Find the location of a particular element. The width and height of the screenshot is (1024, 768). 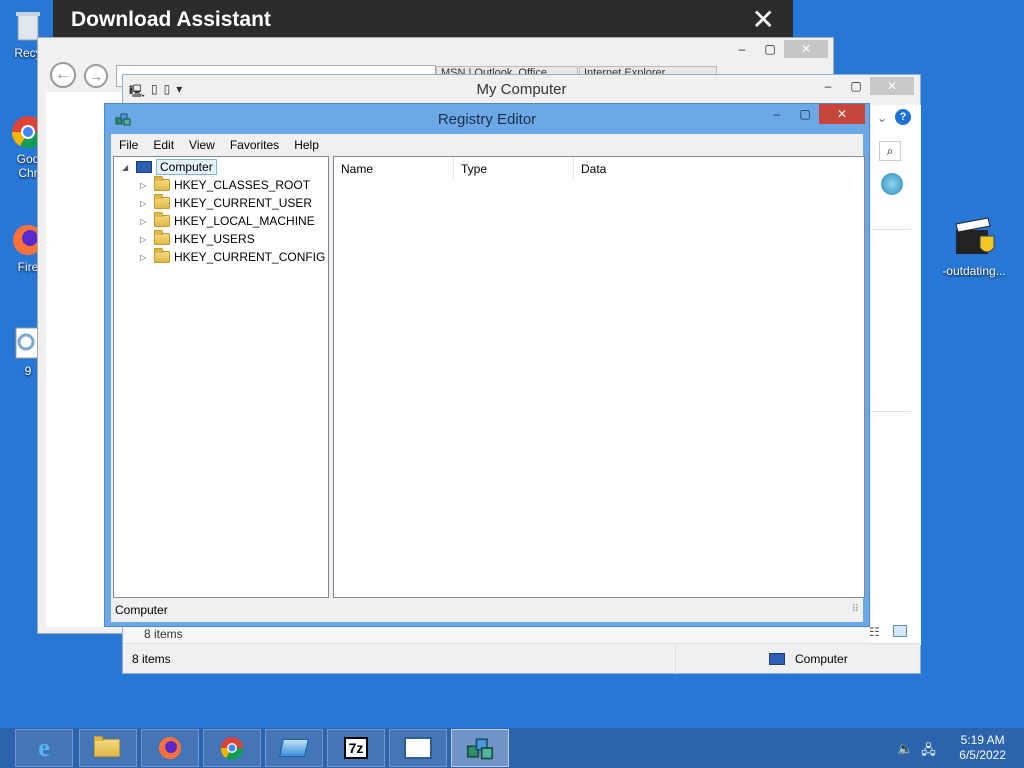

menu-view: View is located at coordinates (201, 145).